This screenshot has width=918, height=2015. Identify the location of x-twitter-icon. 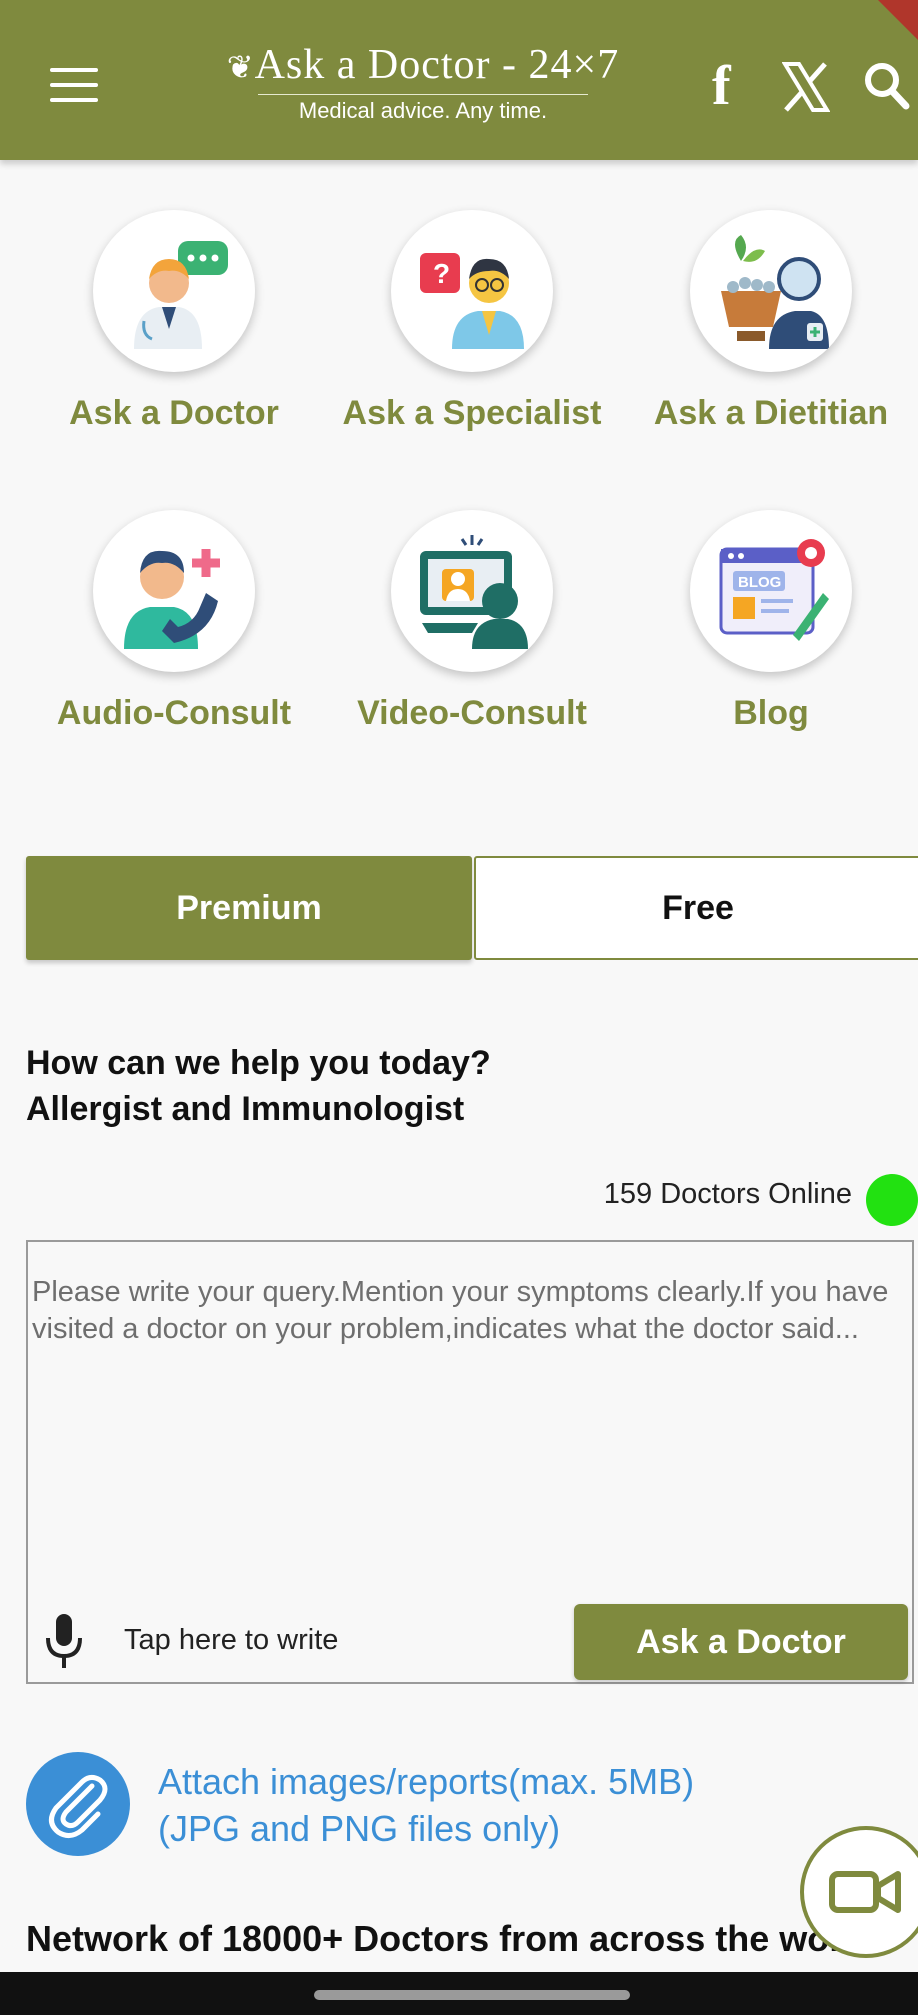
(806, 87).